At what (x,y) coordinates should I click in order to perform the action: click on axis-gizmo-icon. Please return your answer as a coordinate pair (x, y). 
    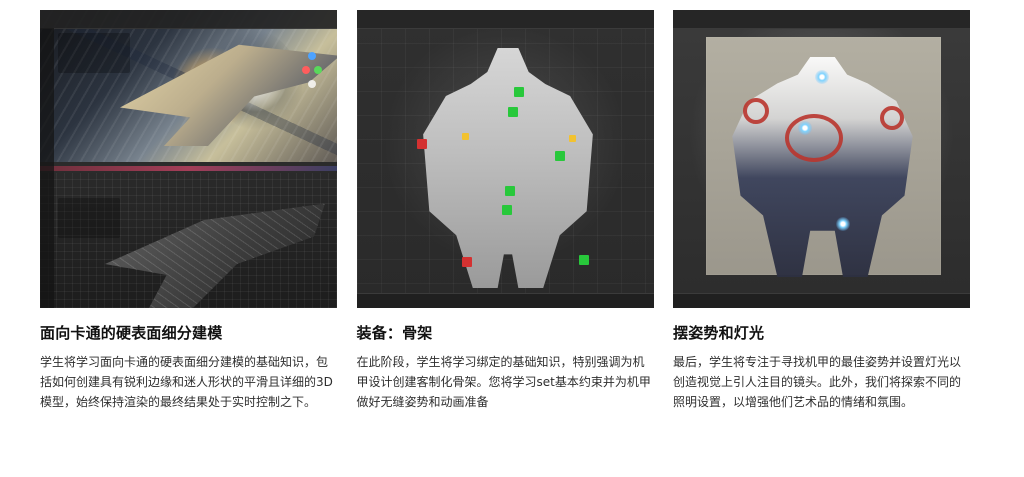
    Looking at the image, I should click on (312, 75).